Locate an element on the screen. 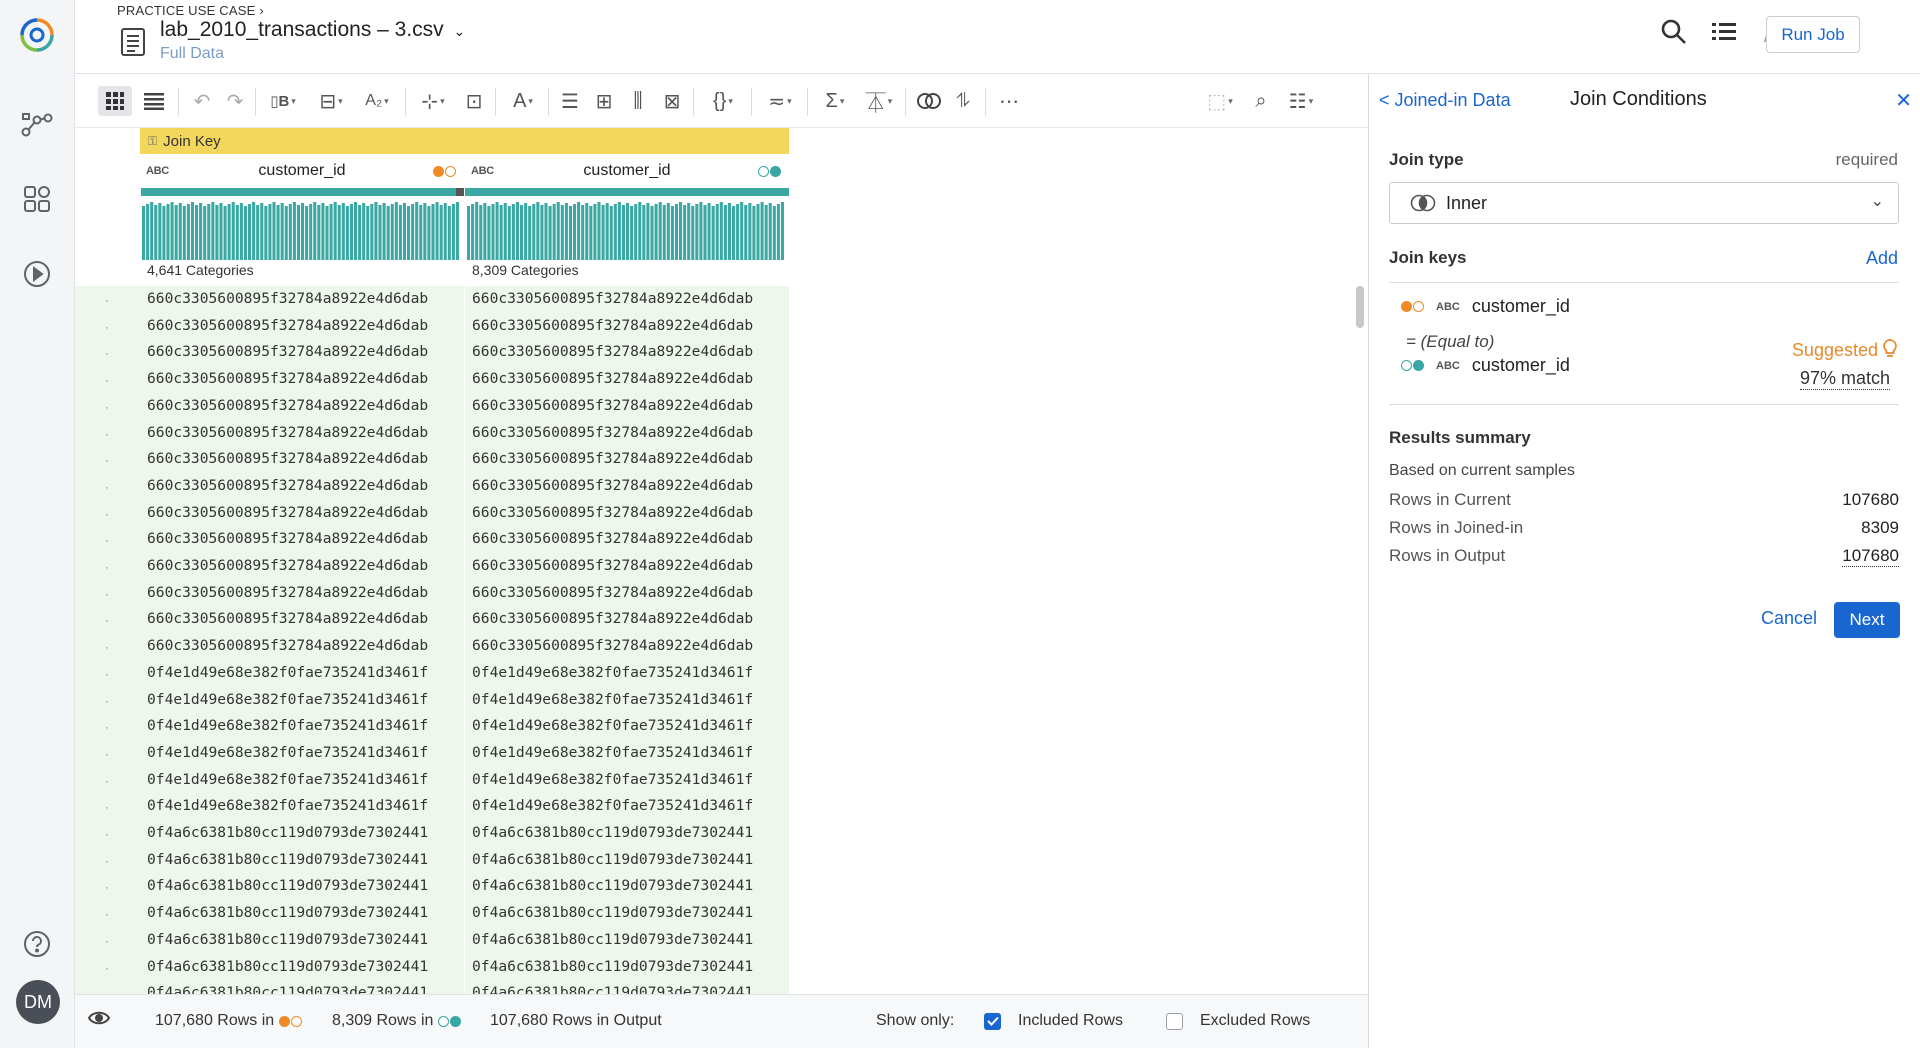 The width and height of the screenshot is (1920, 1048). join-type-select: Inner ⌄ is located at coordinates (1644, 203).